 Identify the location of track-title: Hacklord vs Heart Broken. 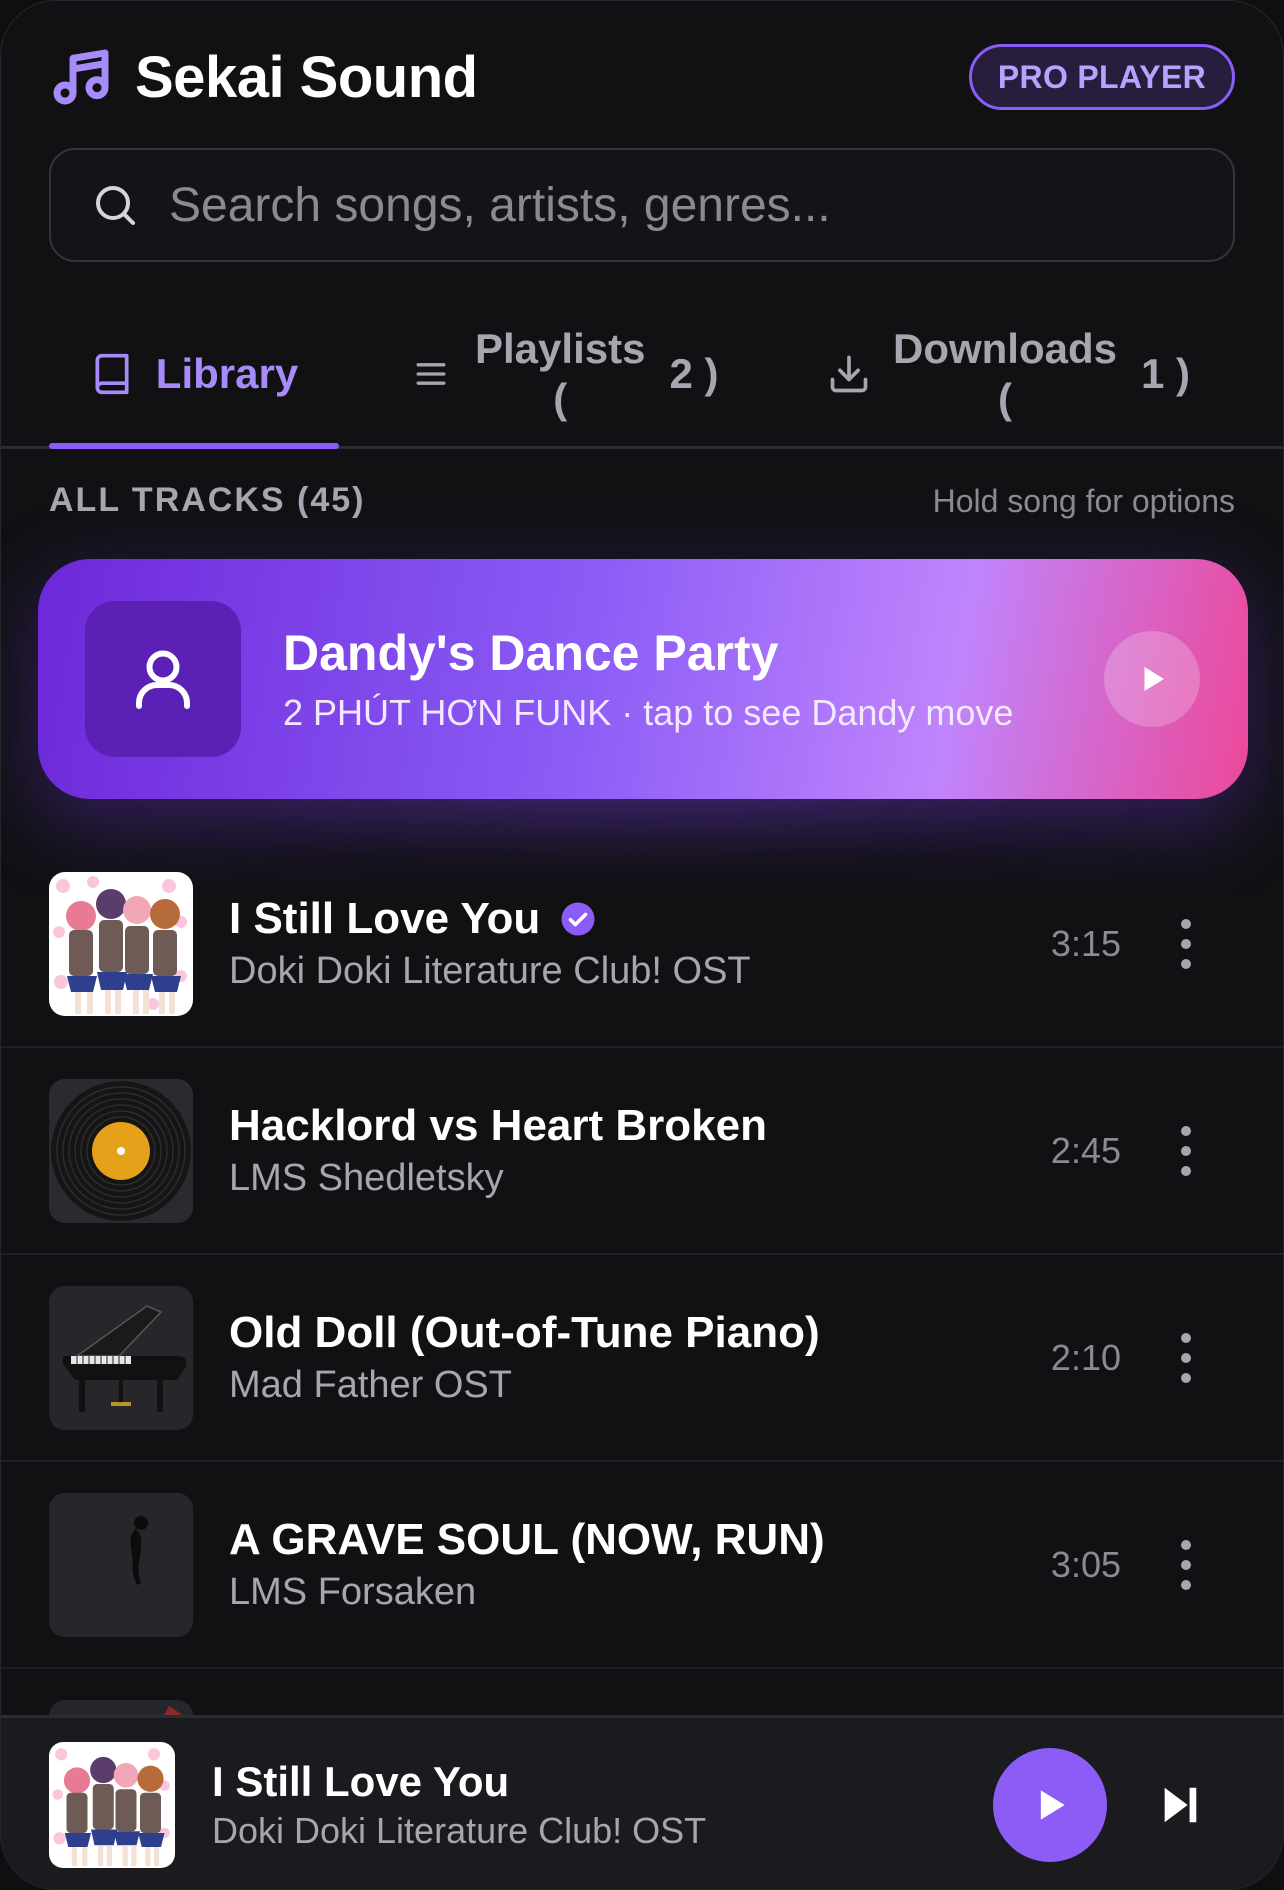
(498, 1125).